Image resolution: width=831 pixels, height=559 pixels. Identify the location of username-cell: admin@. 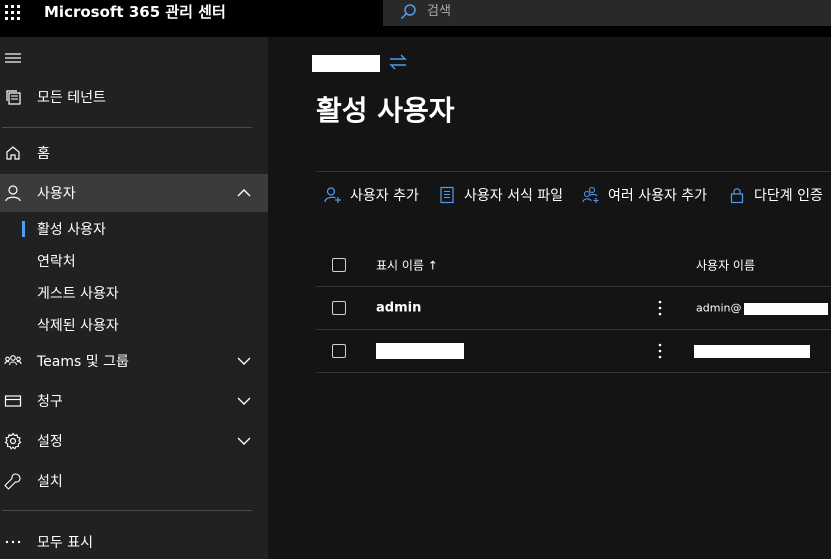
(719, 308).